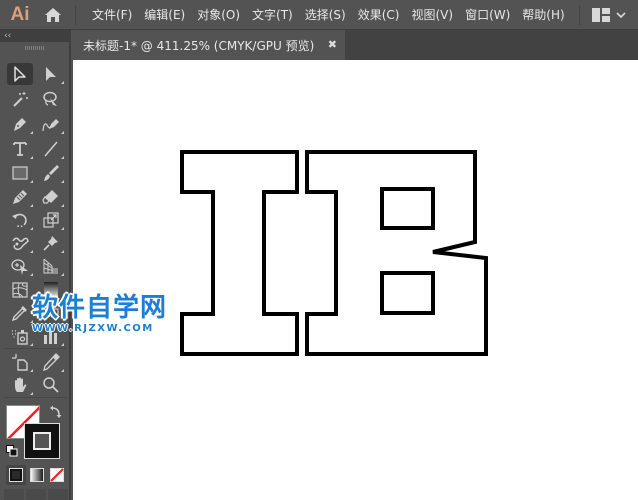  I want to click on pen-icon, so click(20, 124).